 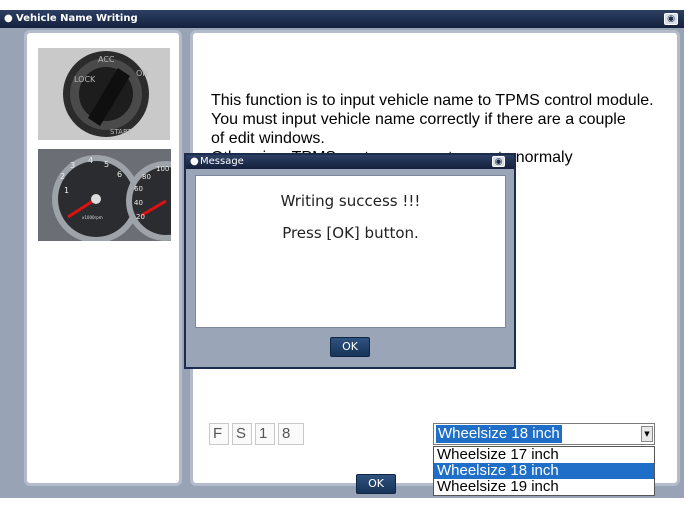 What do you see at coordinates (342, 19) in the screenshot?
I see `main-titlebar: ● Vehicle Name Writing ◉` at bounding box center [342, 19].